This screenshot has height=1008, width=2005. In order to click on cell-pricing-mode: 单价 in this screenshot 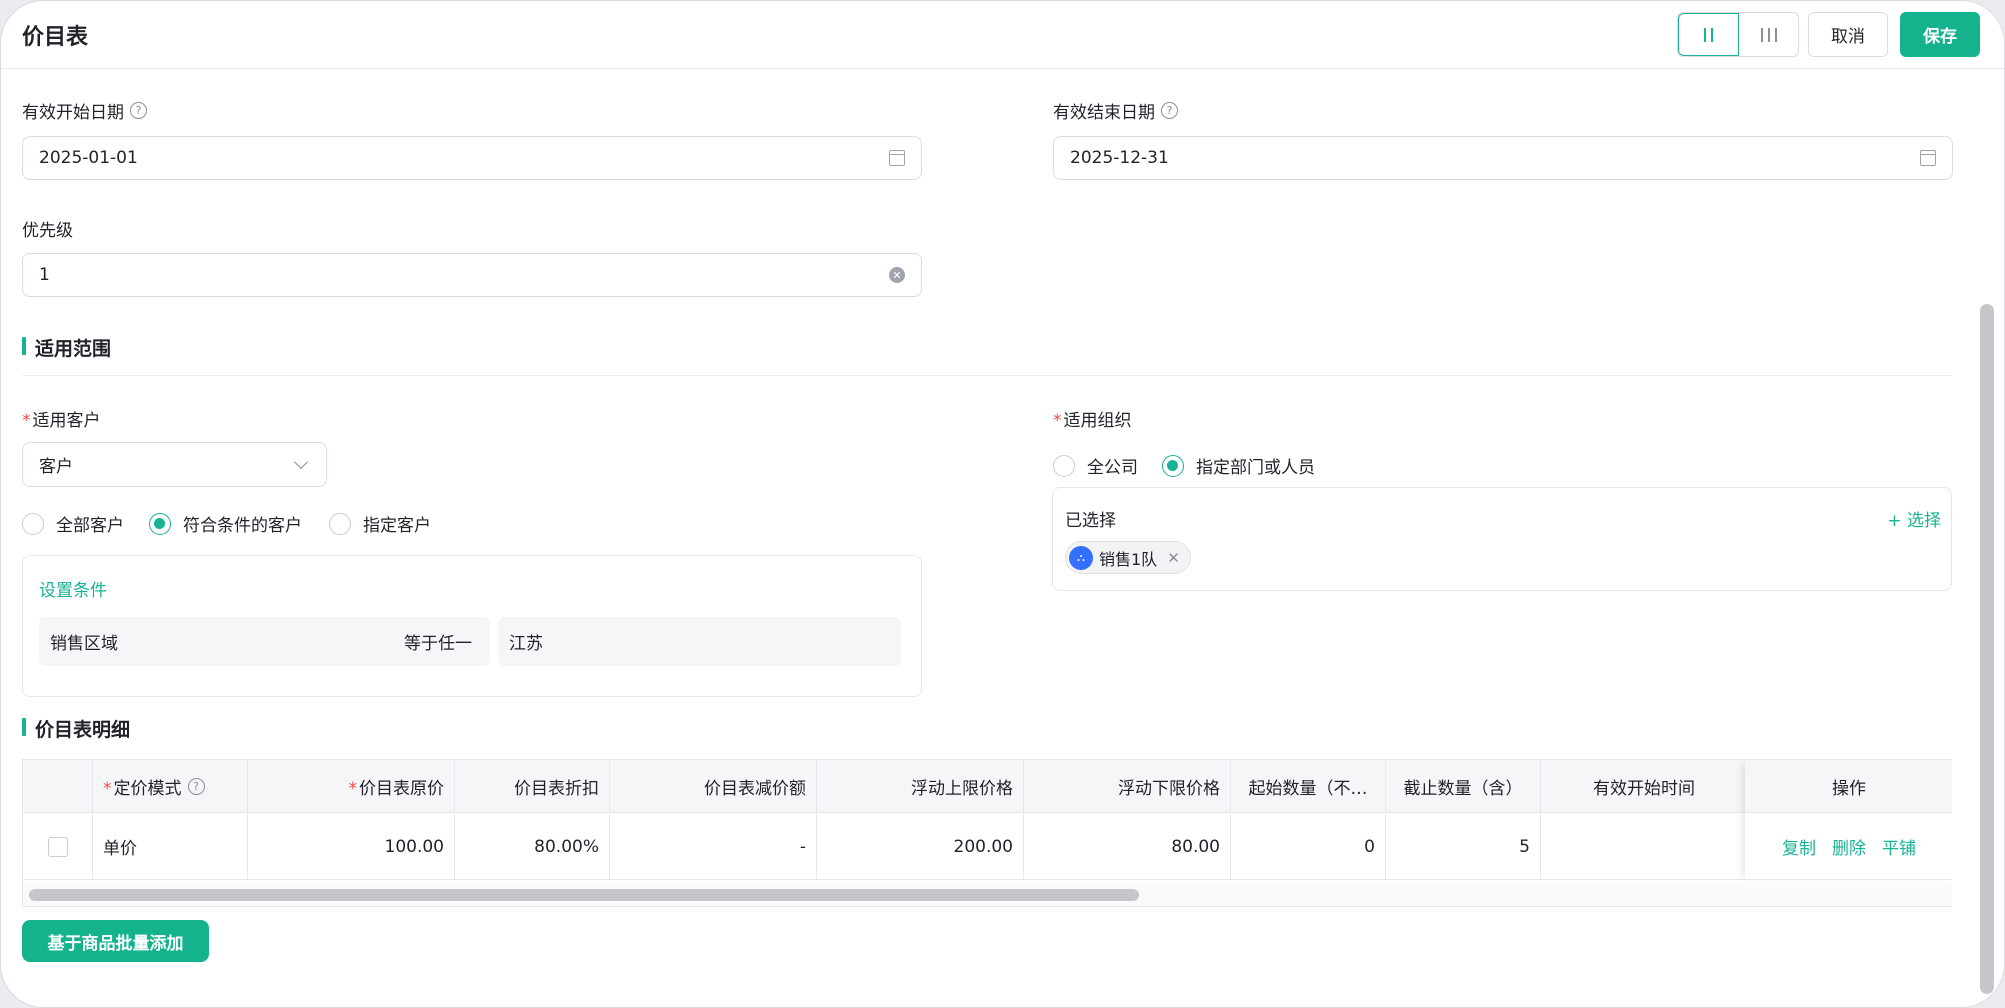, I will do `click(170, 846)`.